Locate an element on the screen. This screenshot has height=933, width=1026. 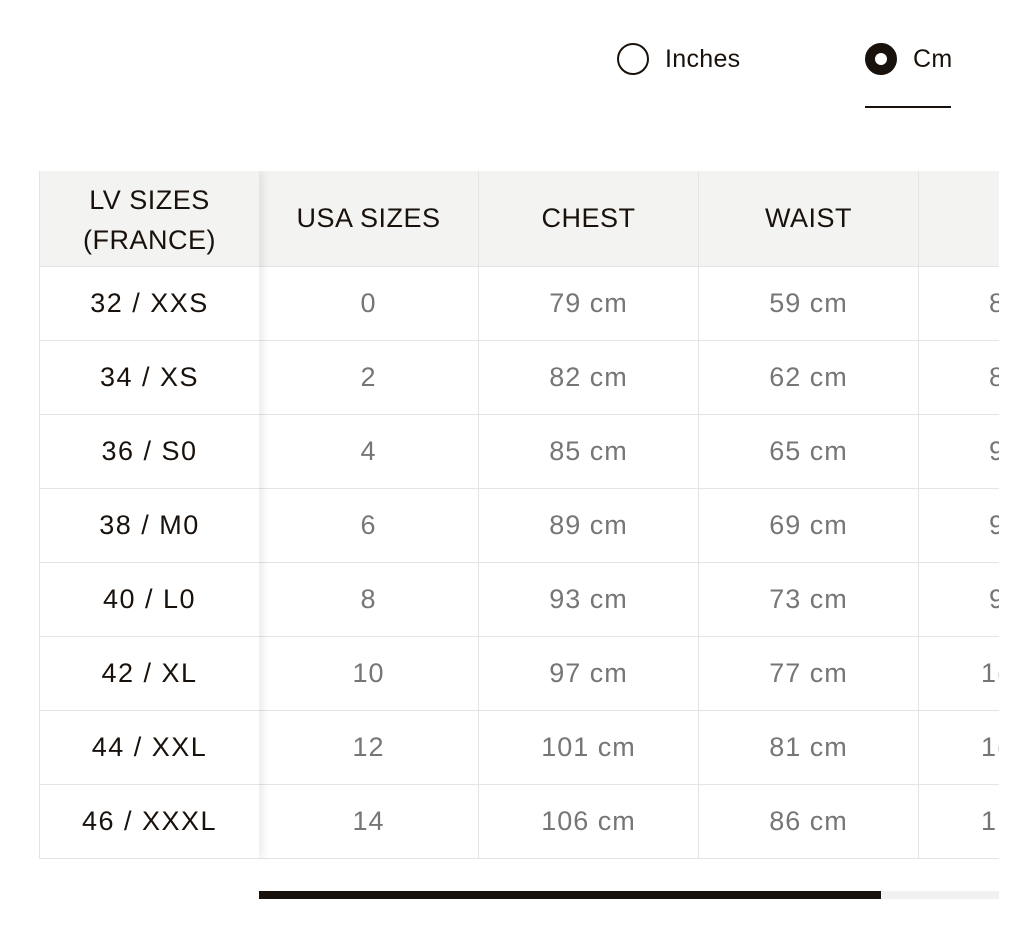
unit-toggle: Inches Cm is located at coordinates (513, 75).